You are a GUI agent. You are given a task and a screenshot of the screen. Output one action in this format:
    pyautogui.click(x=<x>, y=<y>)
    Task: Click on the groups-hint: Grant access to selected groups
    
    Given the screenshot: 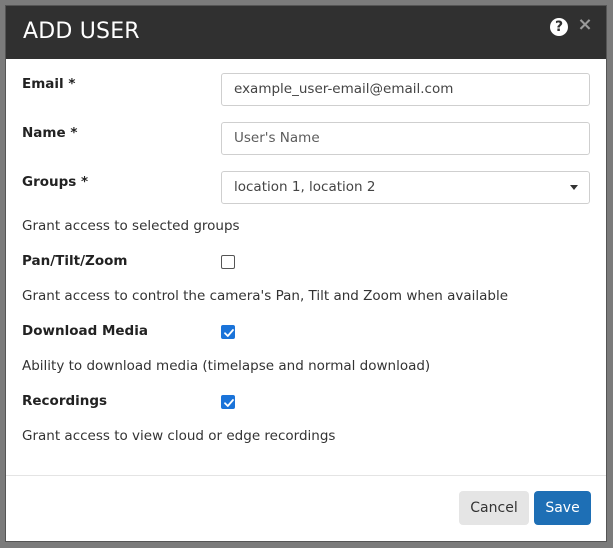 What is the action you would take?
    pyautogui.click(x=131, y=226)
    